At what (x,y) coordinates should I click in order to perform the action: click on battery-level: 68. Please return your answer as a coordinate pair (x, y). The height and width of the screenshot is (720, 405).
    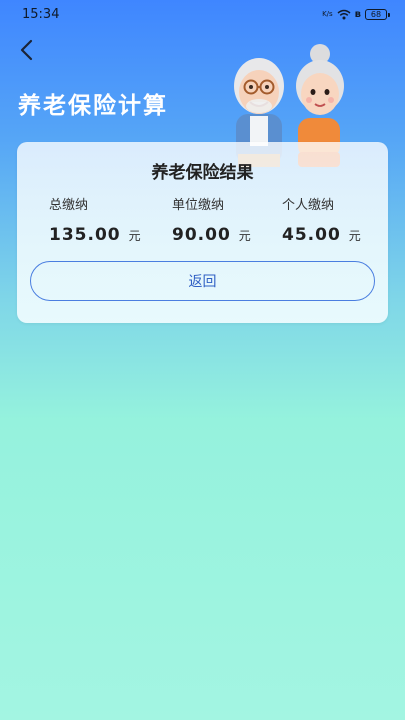
    Looking at the image, I should click on (376, 14).